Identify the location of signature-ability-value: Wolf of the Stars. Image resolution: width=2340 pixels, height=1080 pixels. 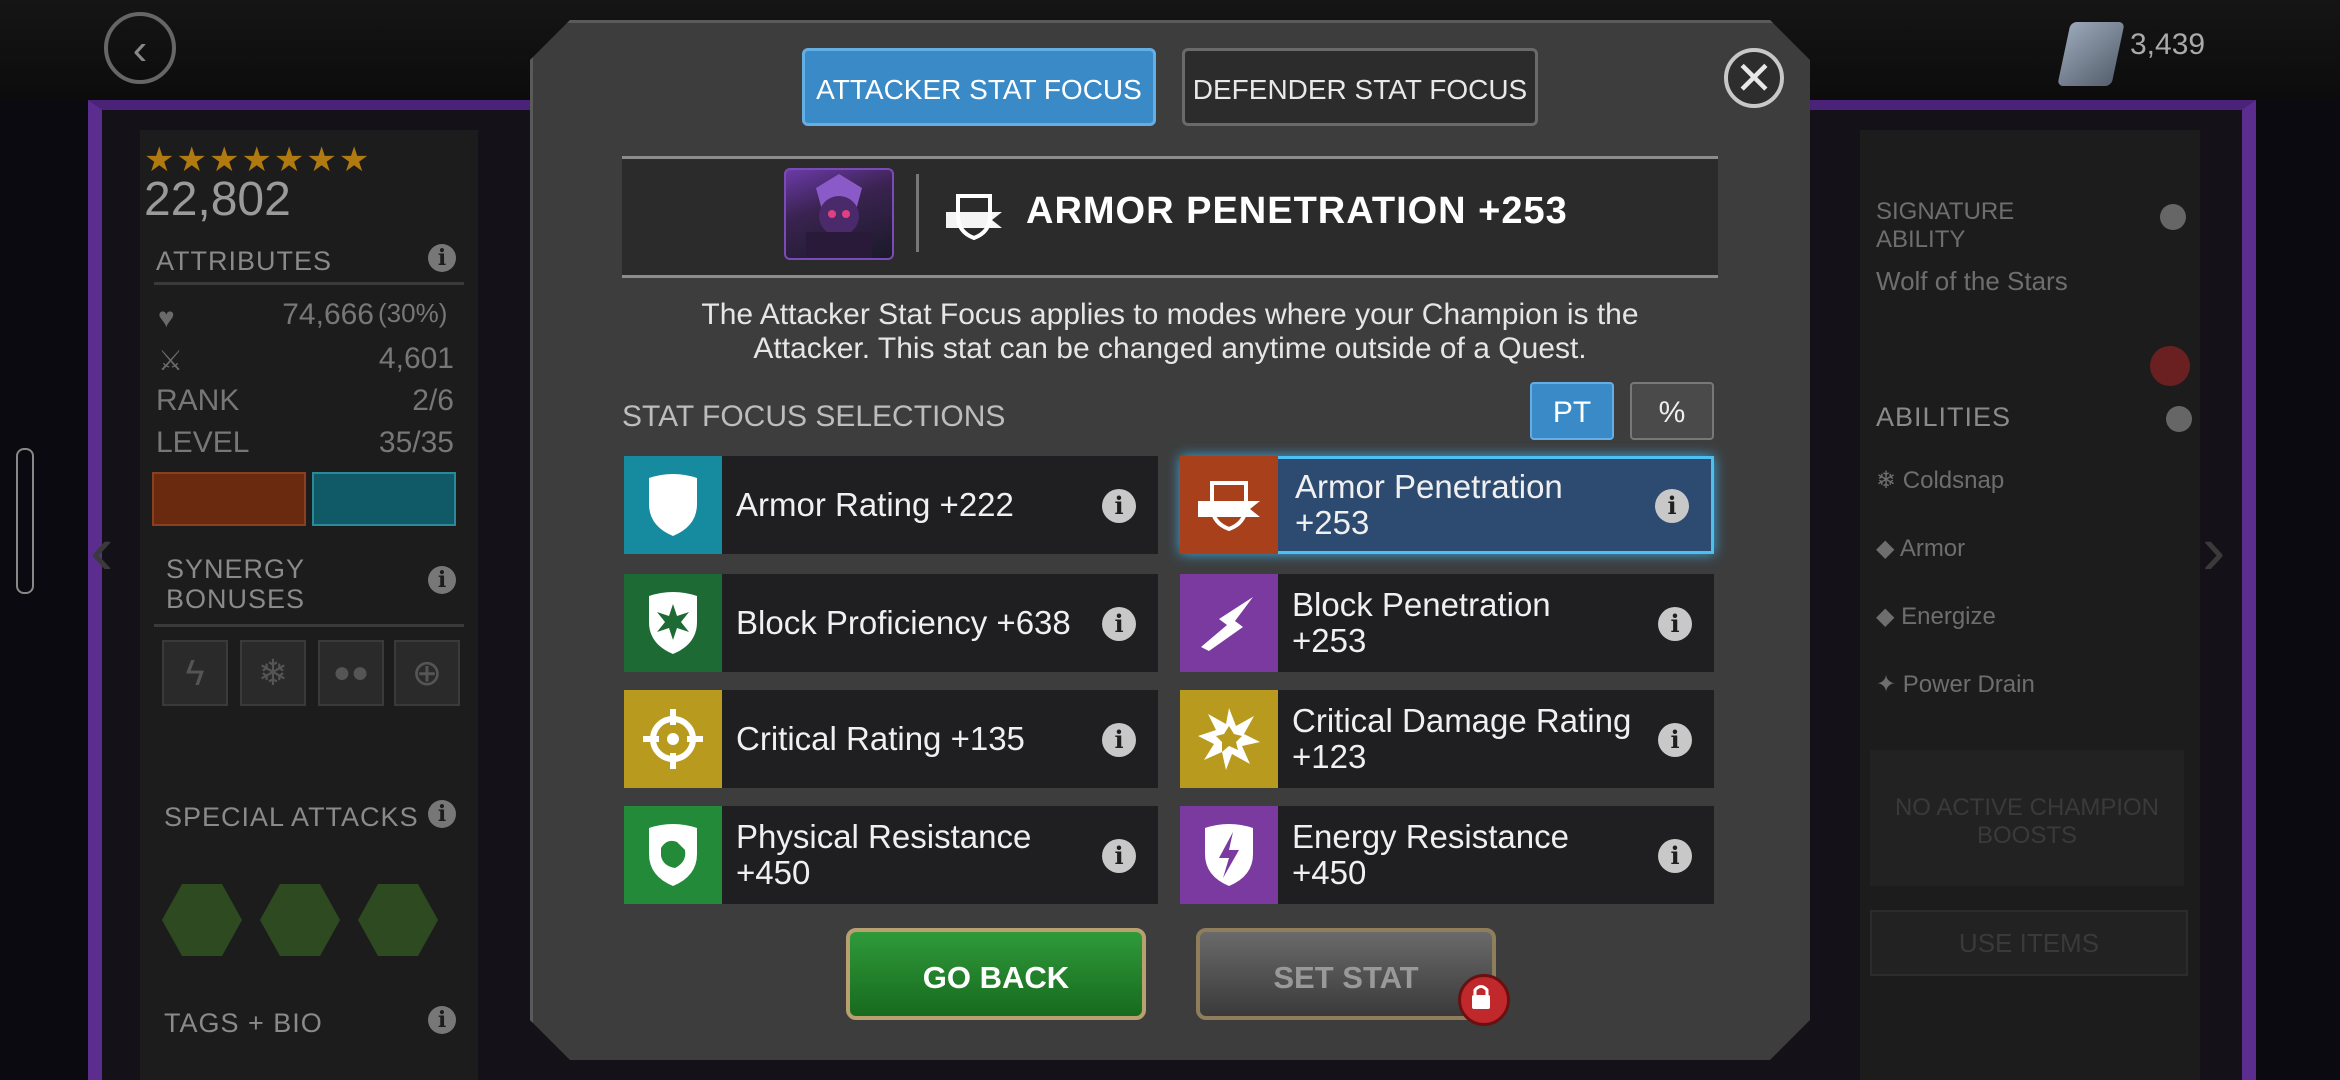
(1972, 281).